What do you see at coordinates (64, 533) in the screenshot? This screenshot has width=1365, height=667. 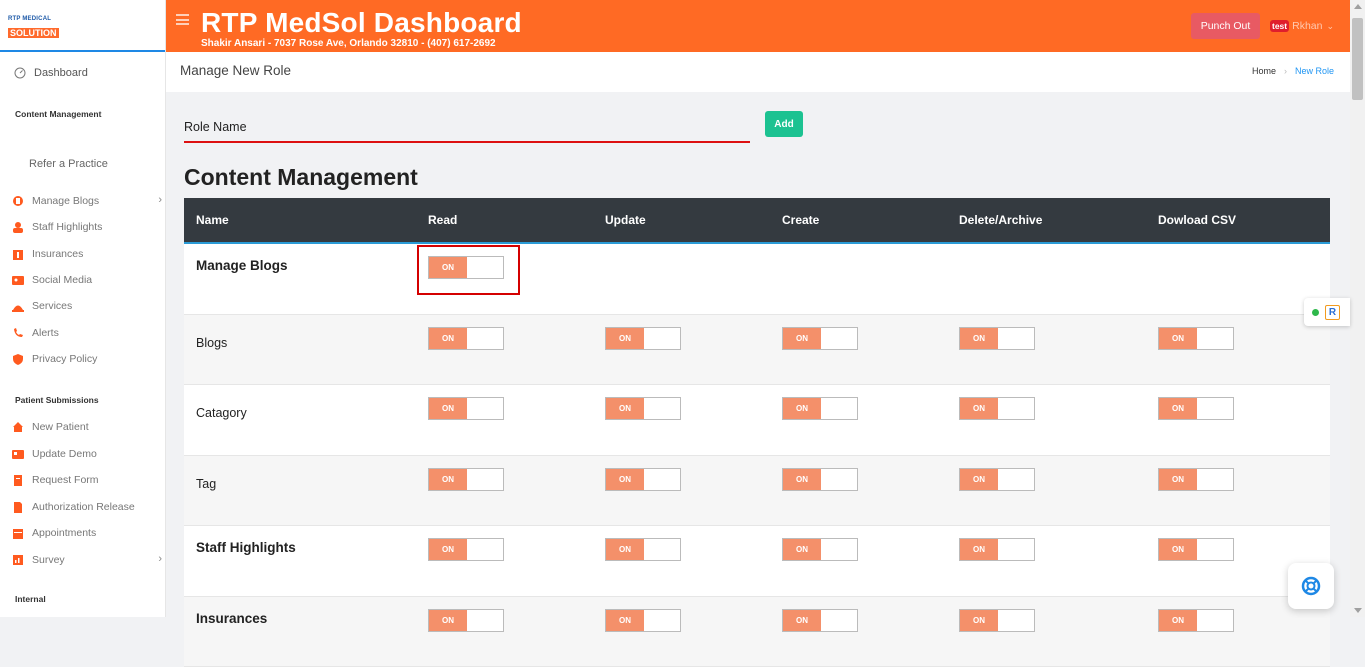 I see `sidebar-item-label: Appointments` at bounding box center [64, 533].